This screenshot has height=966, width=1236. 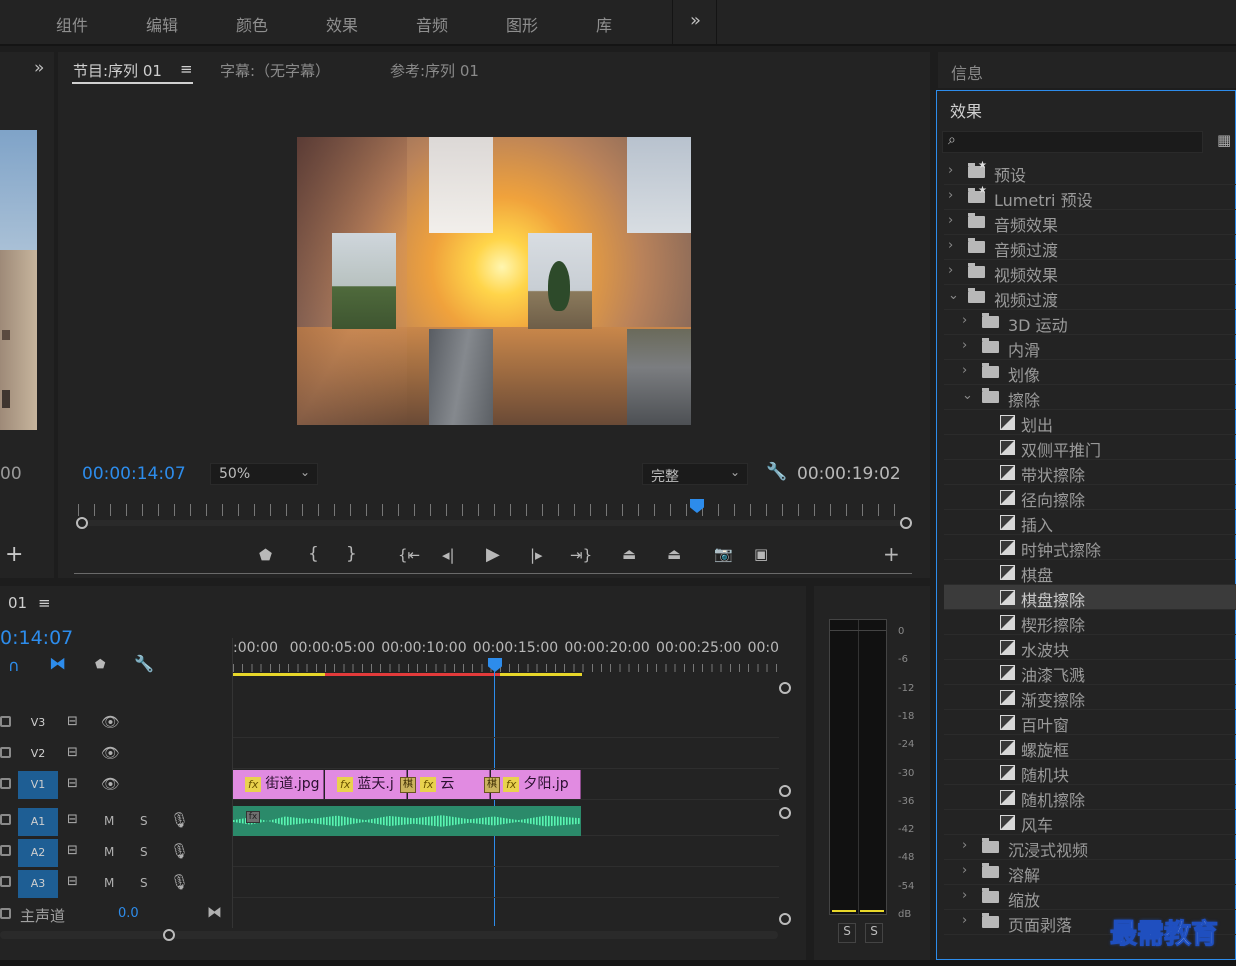 What do you see at coordinates (1090, 272) in the screenshot?
I see `effects-tree-item: › 视频效果` at bounding box center [1090, 272].